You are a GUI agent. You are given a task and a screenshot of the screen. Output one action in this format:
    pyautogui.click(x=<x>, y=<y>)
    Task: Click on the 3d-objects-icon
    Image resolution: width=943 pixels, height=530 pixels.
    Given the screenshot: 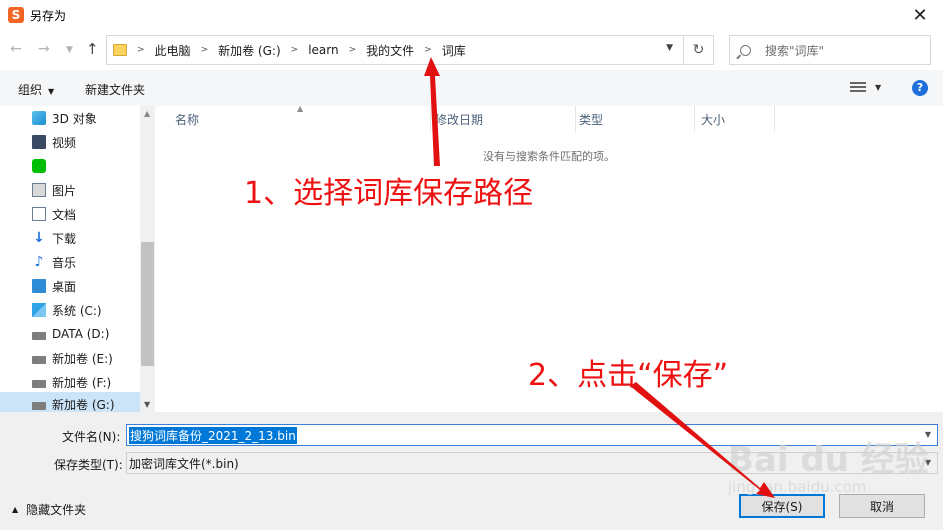 What is the action you would take?
    pyautogui.click(x=39, y=118)
    